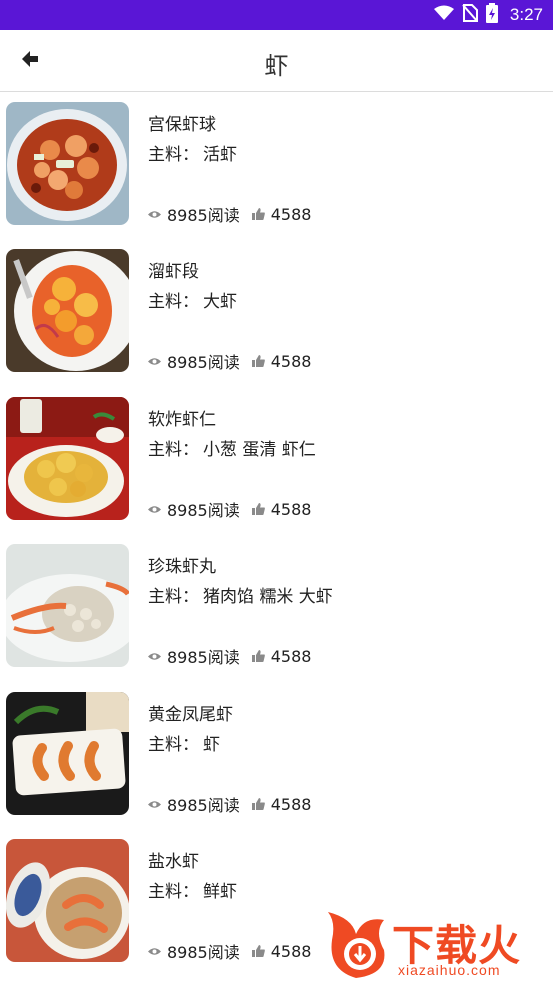 The height and width of the screenshot is (983, 553). I want to click on recipe-ingredients: 主料： 猪肉馅 糯米 大虾, so click(240, 594).